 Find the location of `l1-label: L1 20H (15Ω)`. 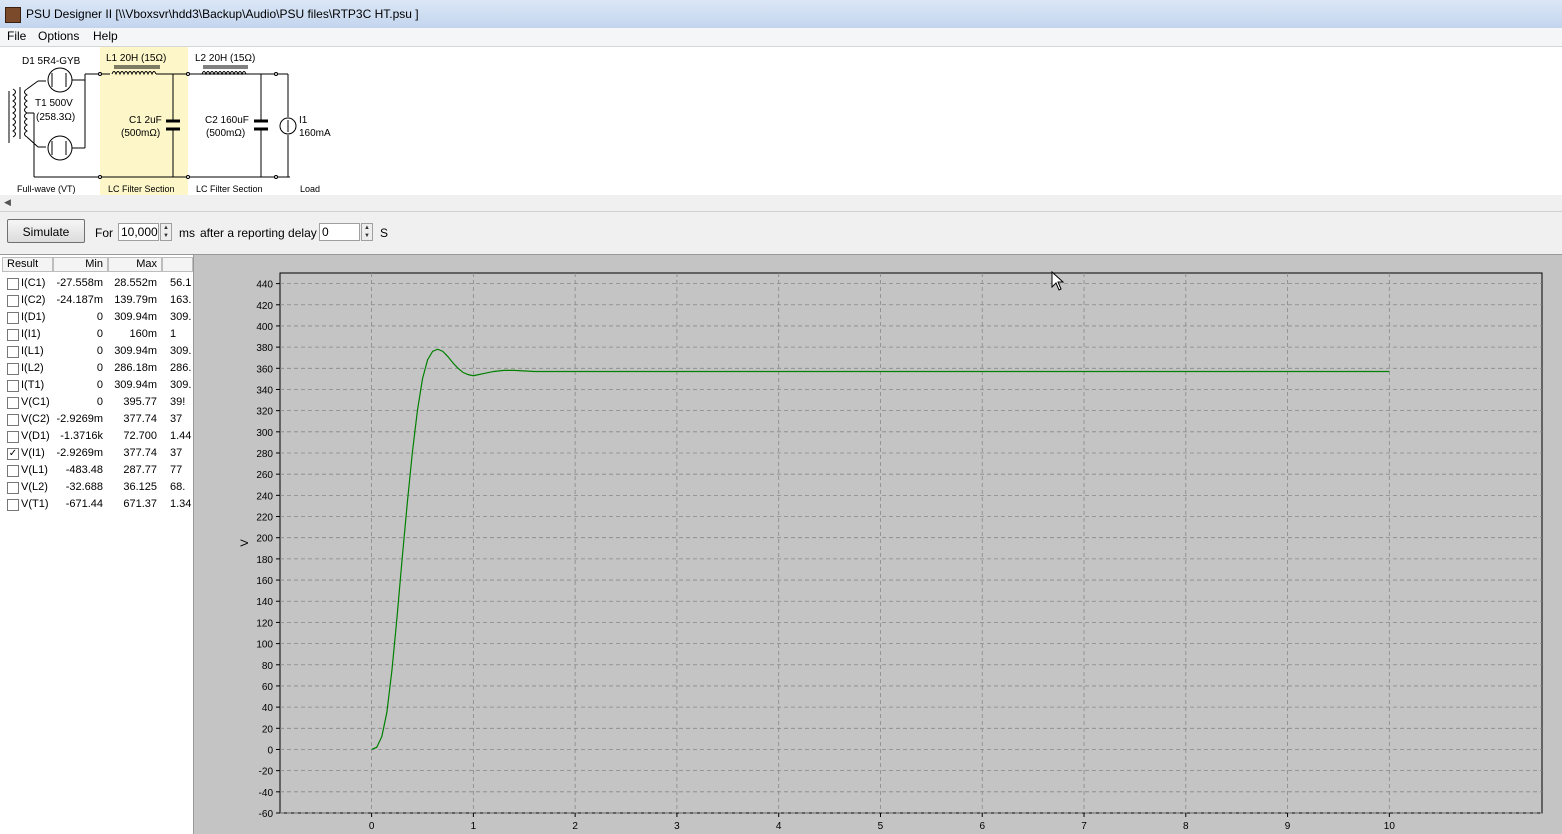

l1-label: L1 20H (15Ω) is located at coordinates (136, 58).